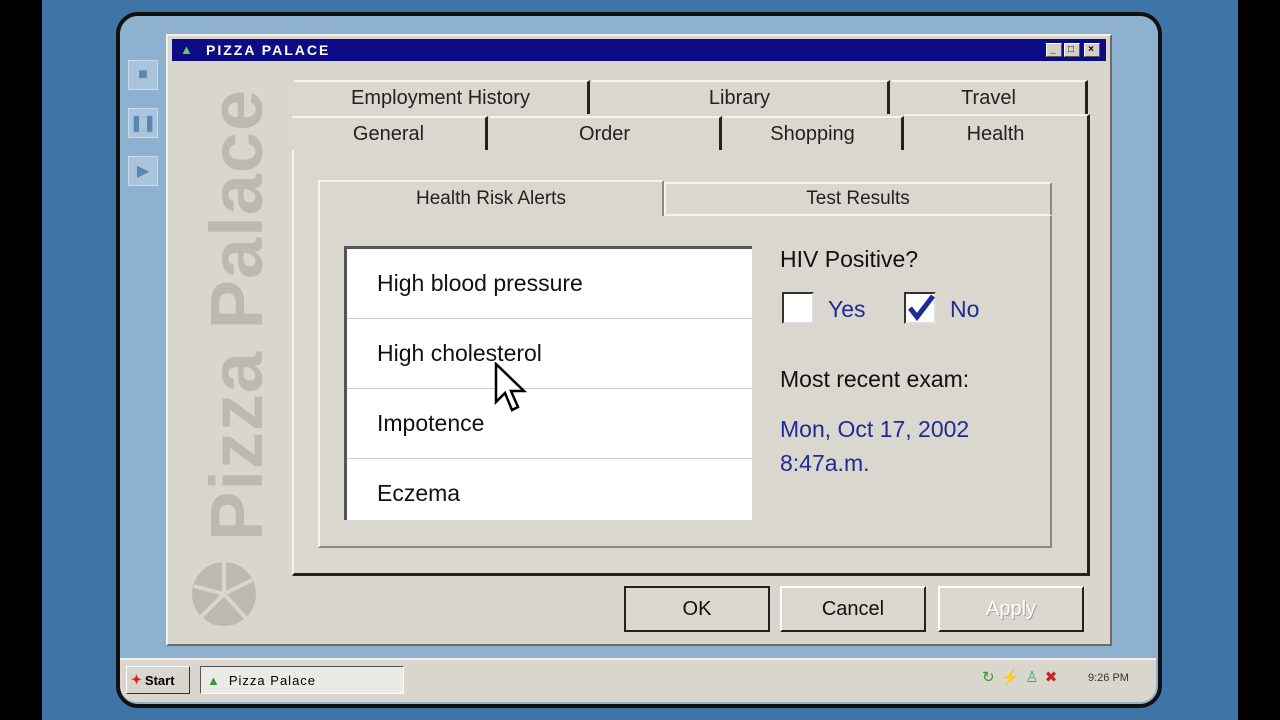 This screenshot has height=720, width=1280. What do you see at coordinates (1031, 677) in the screenshot?
I see `tray-user-icon: ♙` at bounding box center [1031, 677].